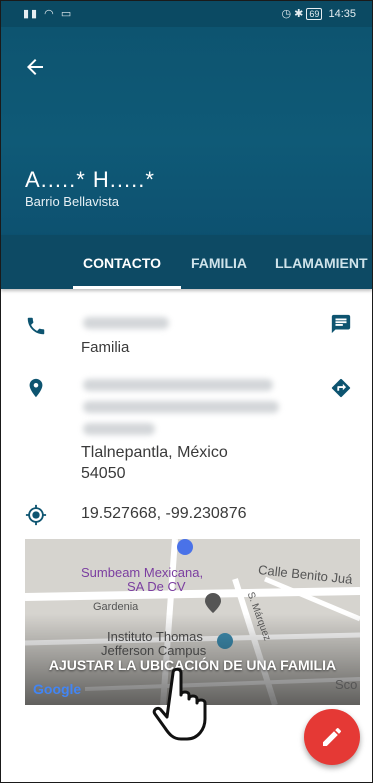 The height and width of the screenshot is (783, 373). I want to click on map-label-sumbeam-2: SA De CV, so click(156, 586).